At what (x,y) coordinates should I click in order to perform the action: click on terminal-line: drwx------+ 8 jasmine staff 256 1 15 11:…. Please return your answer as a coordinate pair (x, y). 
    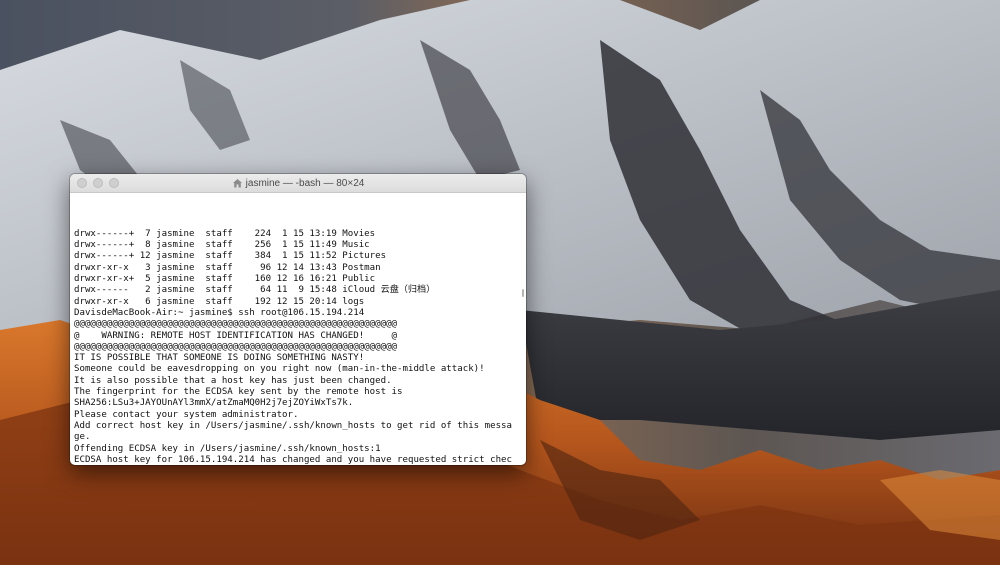
    Looking at the image, I should click on (222, 245).